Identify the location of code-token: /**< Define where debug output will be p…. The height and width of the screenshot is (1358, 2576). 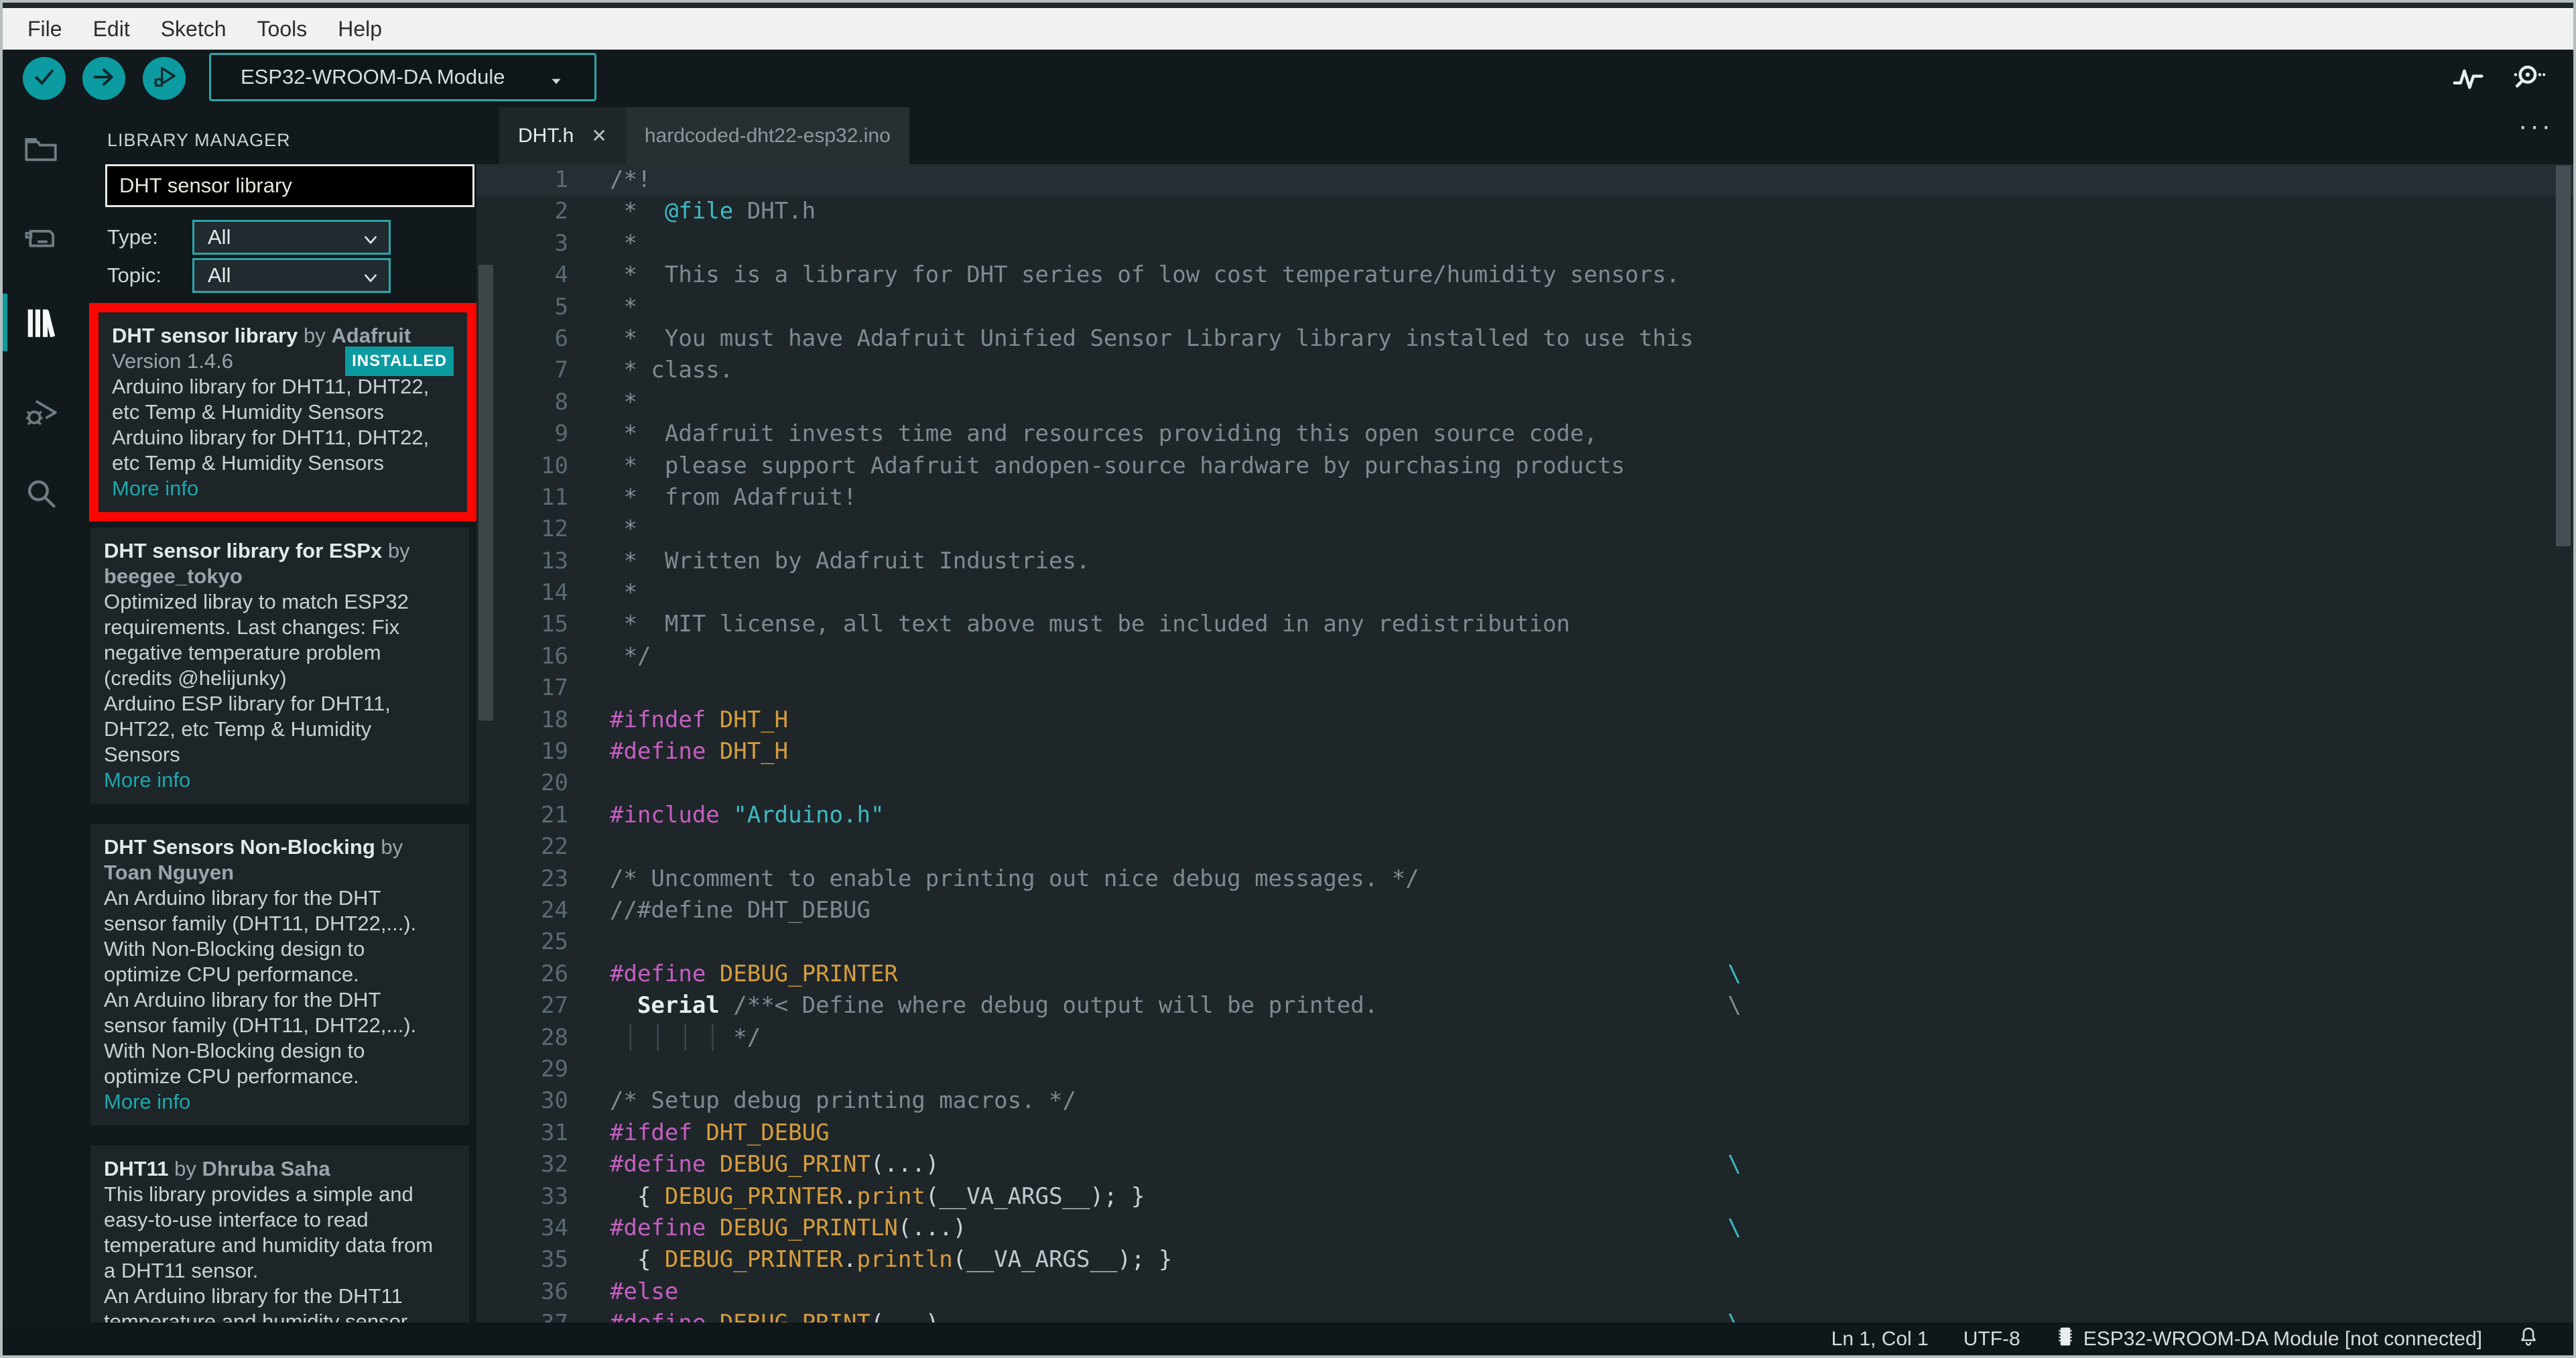
(1048, 1006).